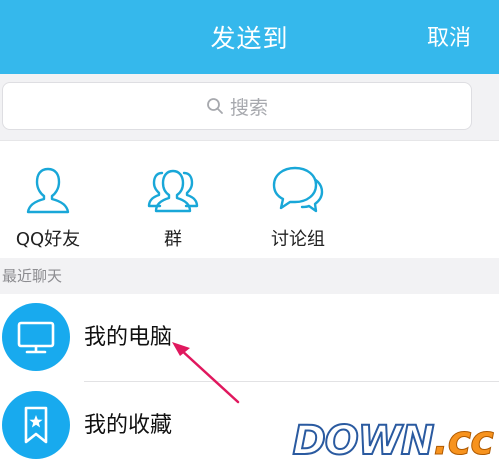 The width and height of the screenshot is (499, 472). Describe the element at coordinates (298, 239) in the screenshot. I see `category-label: 讨论组` at that location.